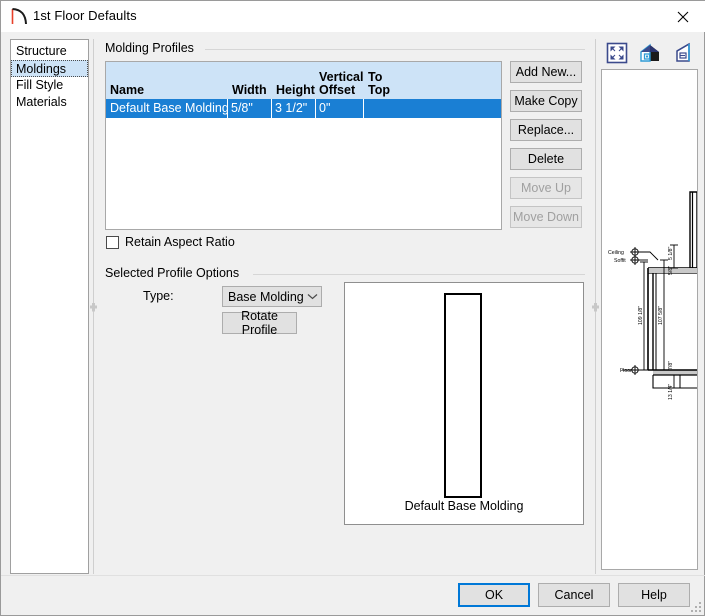 Image resolution: width=705 pixels, height=616 pixels. What do you see at coordinates (169, 108) in the screenshot?
I see `cell-name: Default Base Molding` at bounding box center [169, 108].